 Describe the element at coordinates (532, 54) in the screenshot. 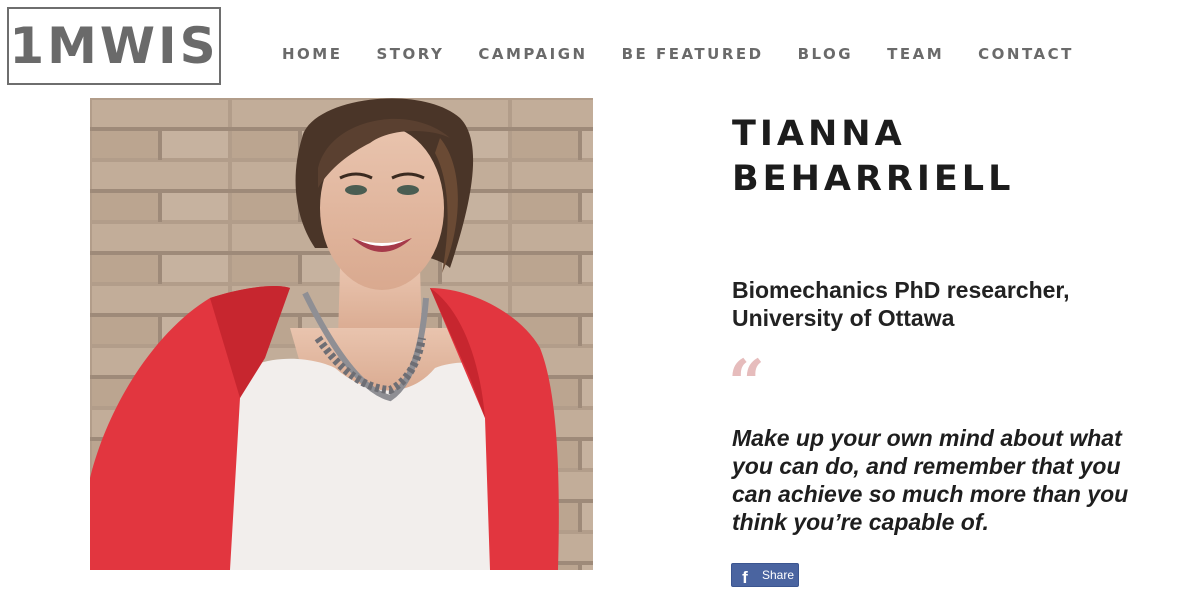

I see `nav-campaign: CAMPAIGN` at that location.